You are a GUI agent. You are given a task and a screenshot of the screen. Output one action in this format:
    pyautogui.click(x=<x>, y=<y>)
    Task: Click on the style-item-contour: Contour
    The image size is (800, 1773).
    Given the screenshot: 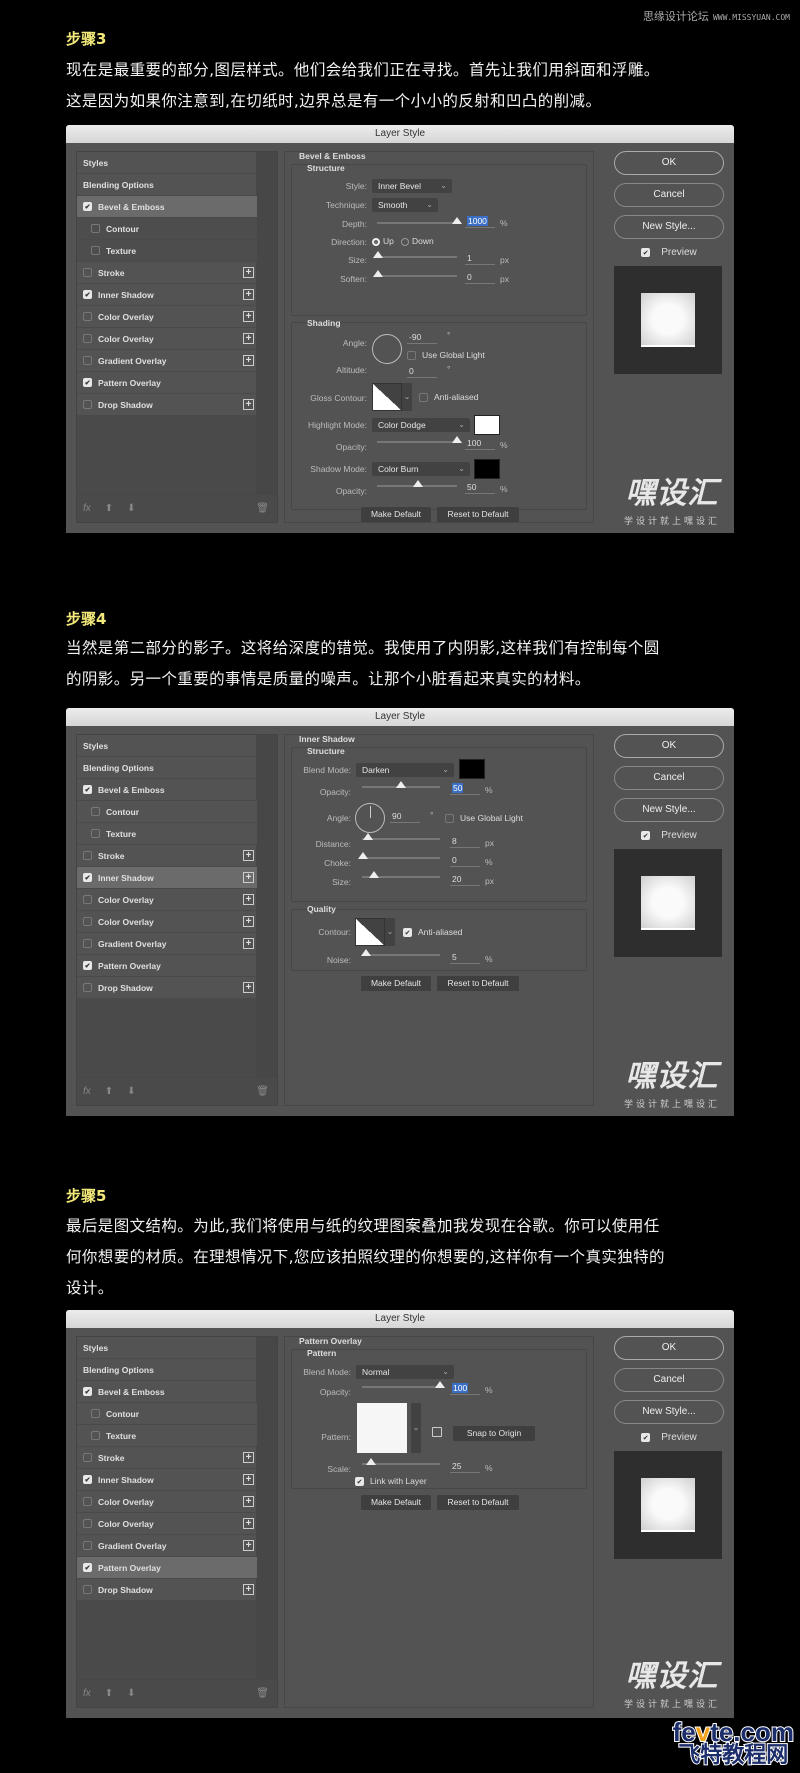 What is the action you would take?
    pyautogui.click(x=167, y=812)
    